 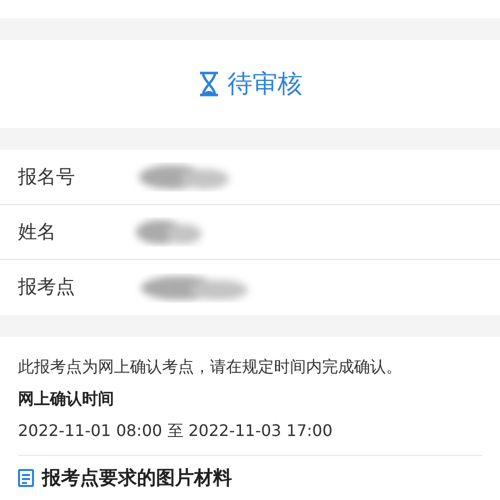 I want to click on materials-title: 报考点要求的图片材料, so click(x=137, y=478).